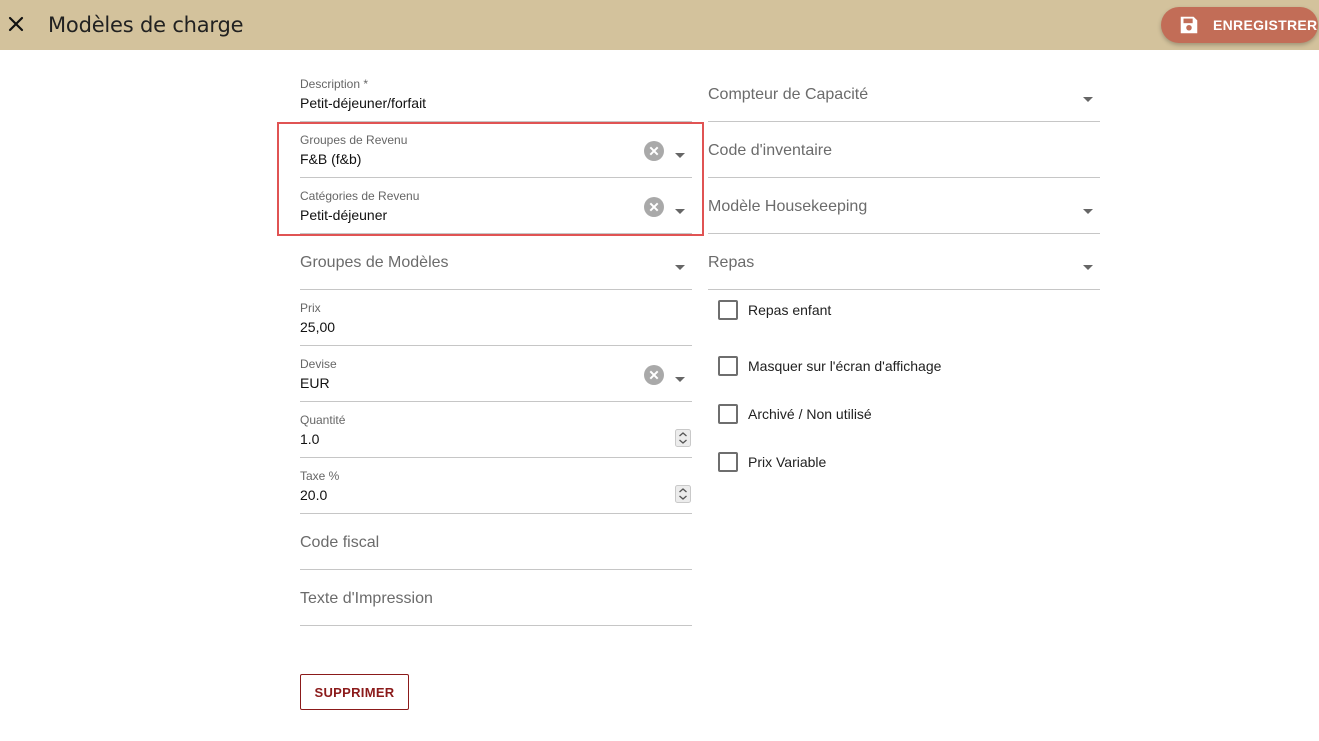 This screenshot has width=1319, height=741. What do you see at coordinates (496, 429) in the screenshot?
I see `quantity-field: Quantité 1.0` at bounding box center [496, 429].